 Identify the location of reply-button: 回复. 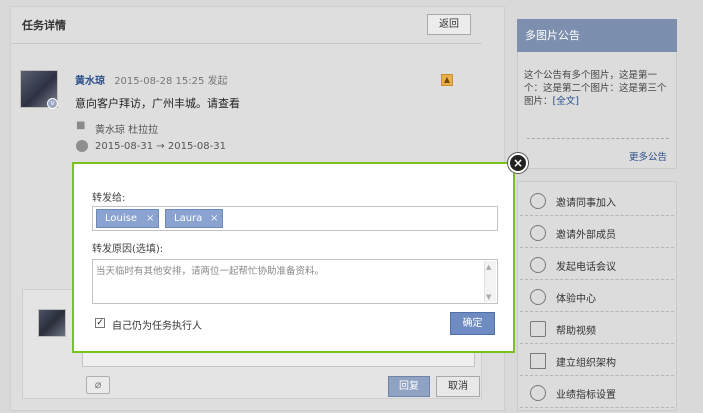
(409, 386).